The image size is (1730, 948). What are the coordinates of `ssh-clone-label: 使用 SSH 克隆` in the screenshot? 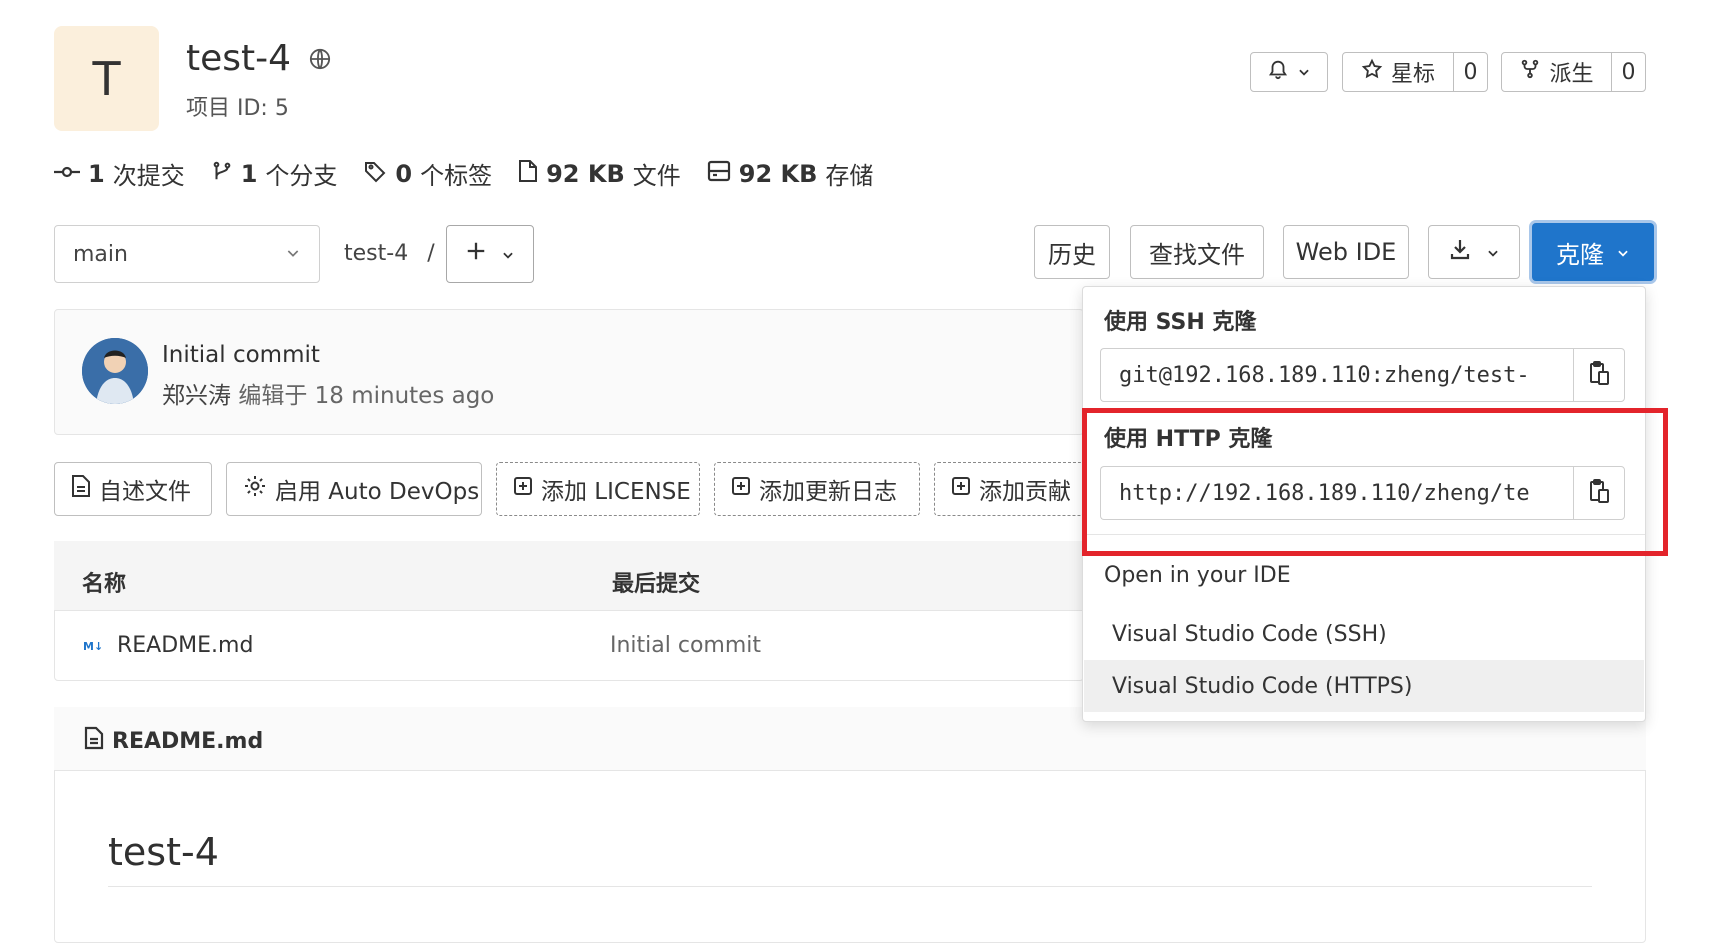 It's located at (1180, 322).